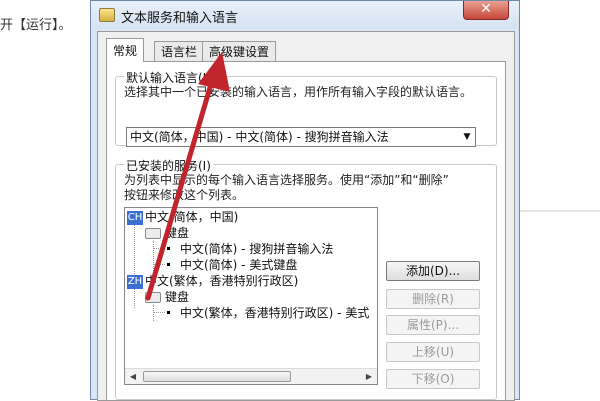 Image resolution: width=600 pixels, height=401 pixels. Describe the element at coordinates (275, 313) in the screenshot. I see `tree-item-label: 中文(繁体，香港特别行政区) - 美式` at that location.